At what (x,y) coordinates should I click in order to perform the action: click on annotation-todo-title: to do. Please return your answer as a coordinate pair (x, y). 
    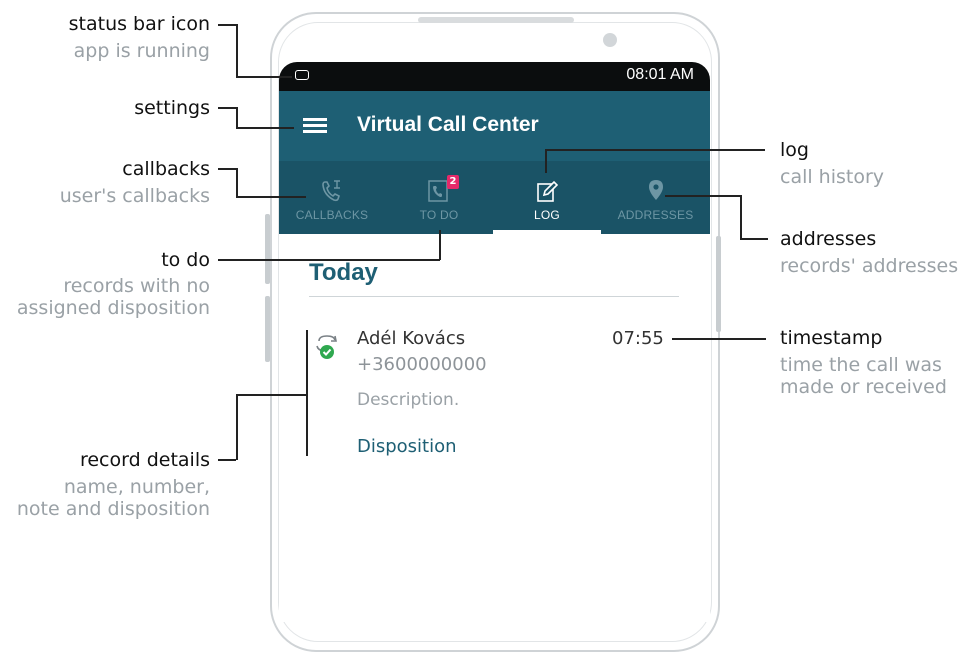
    Looking at the image, I should click on (185, 260).